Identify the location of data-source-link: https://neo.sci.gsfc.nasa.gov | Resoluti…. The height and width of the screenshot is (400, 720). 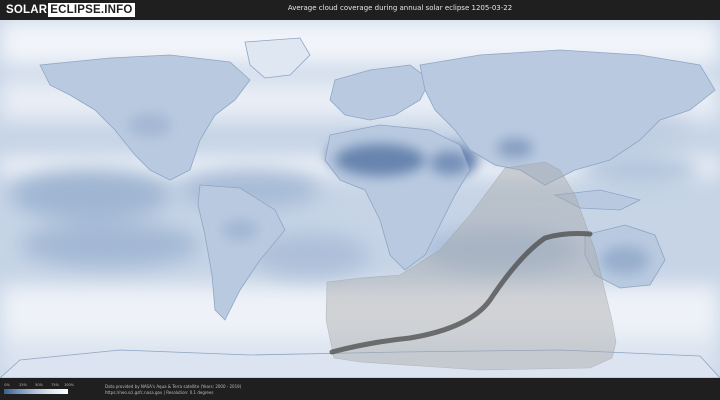
(159, 392).